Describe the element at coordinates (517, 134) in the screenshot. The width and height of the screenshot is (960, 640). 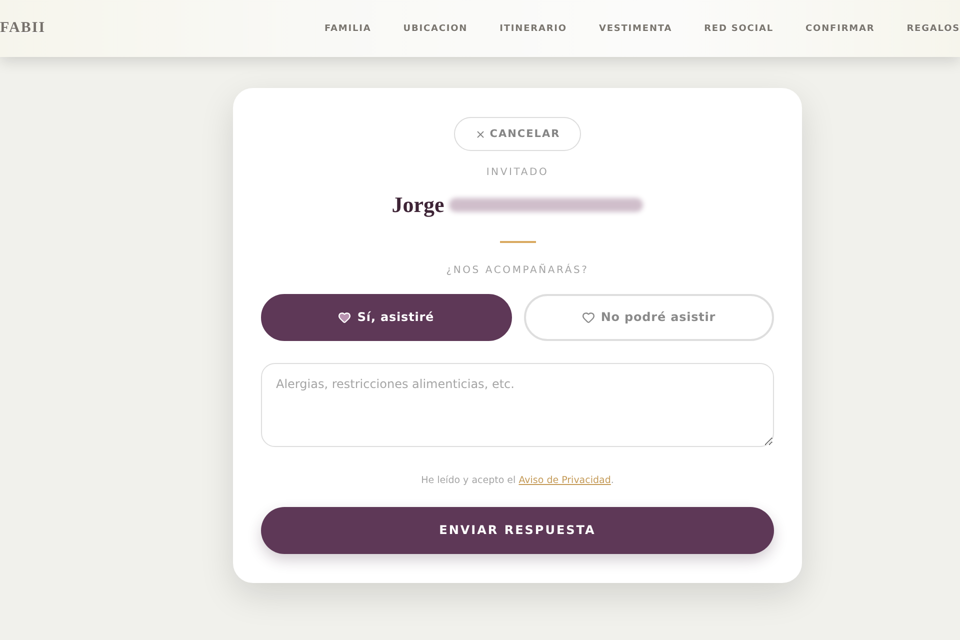
I see `cancel-button: CANCELAR` at that location.